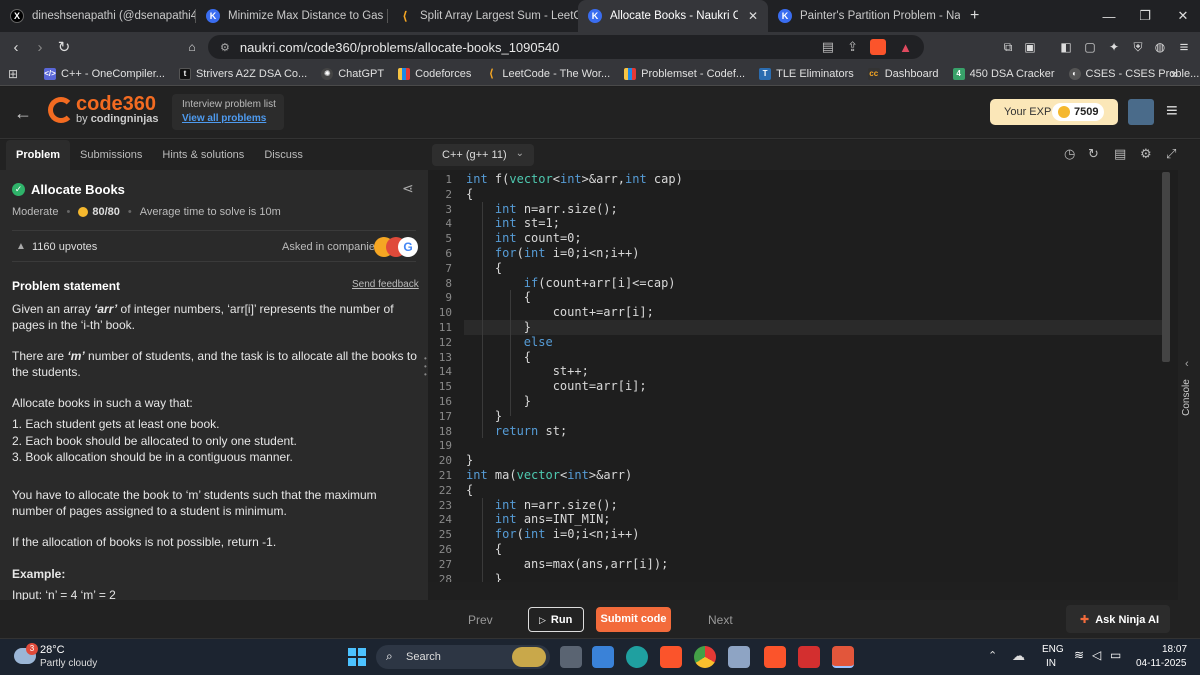 Image resolution: width=1200 pixels, height=675 pixels. What do you see at coordinates (1174, 73) in the screenshot?
I see `more-bookmarks-icon: »` at bounding box center [1174, 73].